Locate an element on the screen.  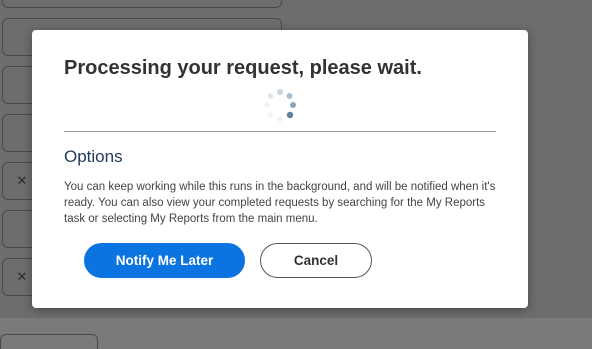
loading-spinner-icon is located at coordinates (280, 105).